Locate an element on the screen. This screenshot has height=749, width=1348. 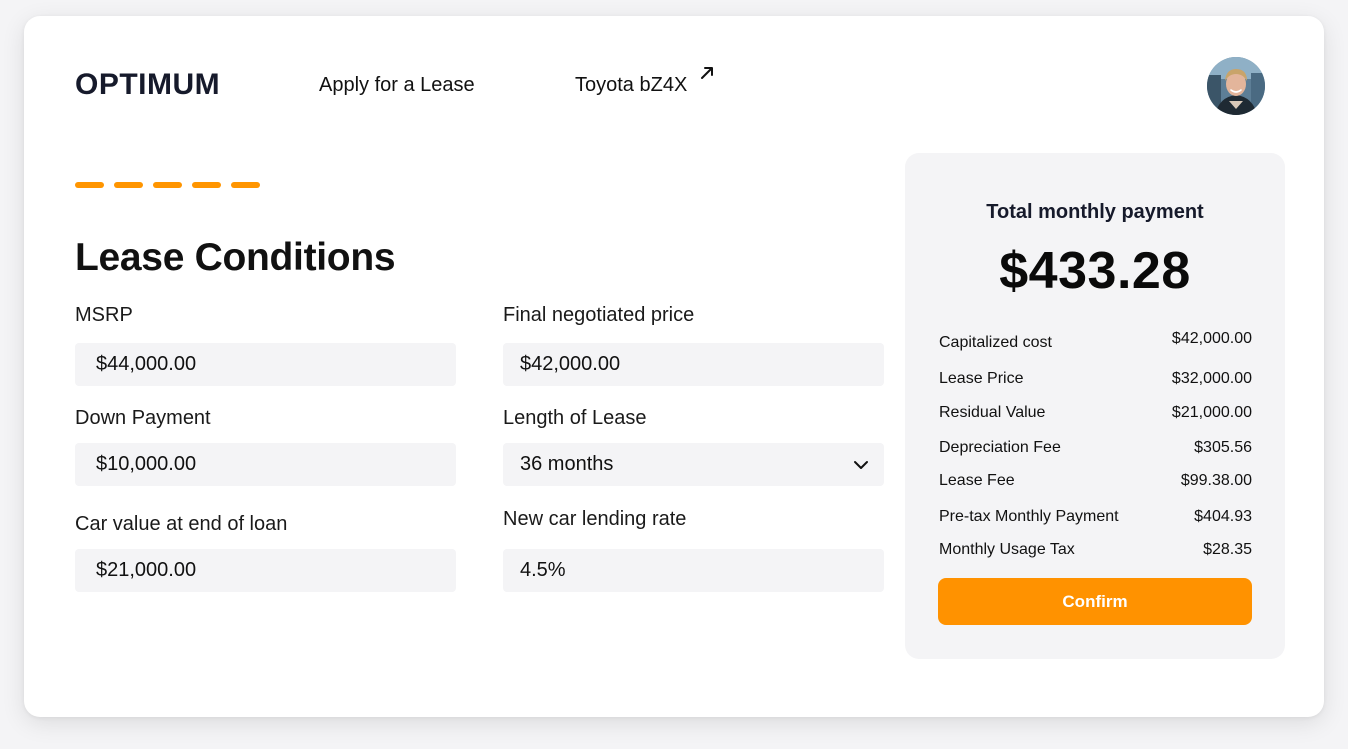
car-value-label: Car value at end of loan is located at coordinates (181, 524).